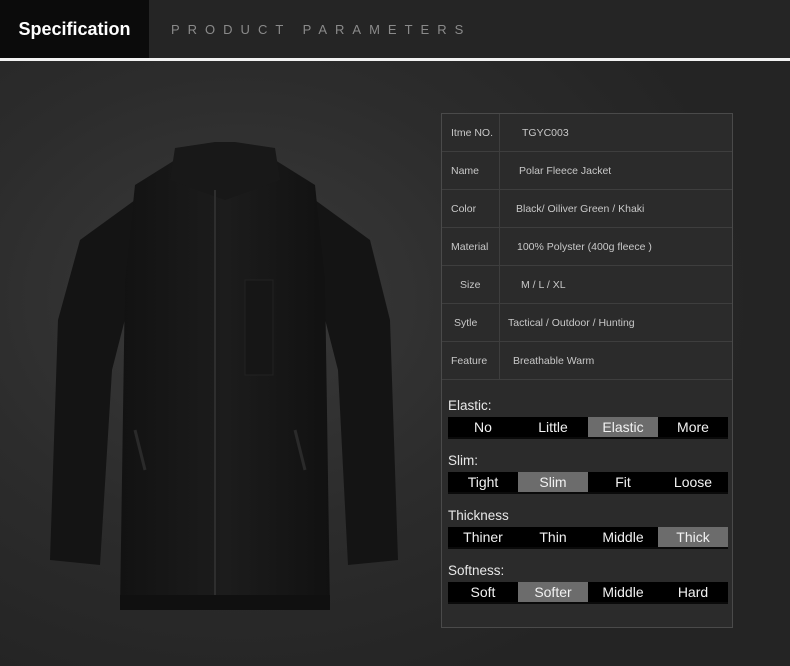 This screenshot has height=666, width=790. I want to click on spec-label: Size, so click(471, 284).